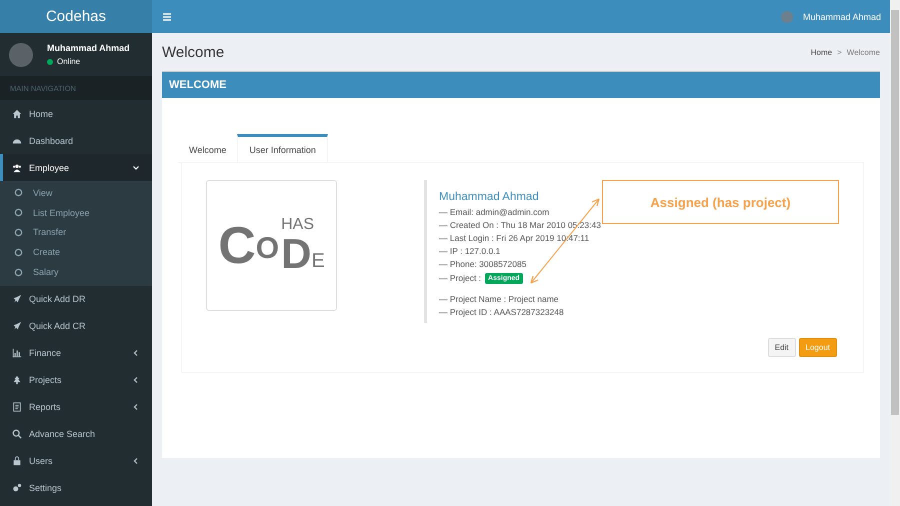 This screenshot has width=900, height=506. Describe the element at coordinates (17, 113) in the screenshot. I see `home-icon` at that location.